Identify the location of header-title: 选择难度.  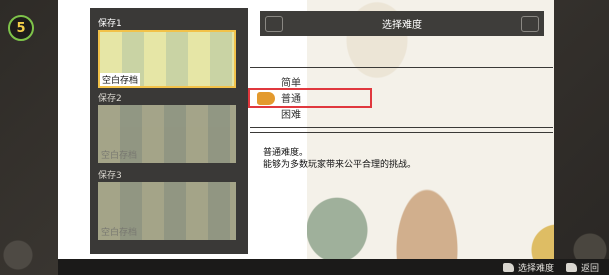
(402, 25).